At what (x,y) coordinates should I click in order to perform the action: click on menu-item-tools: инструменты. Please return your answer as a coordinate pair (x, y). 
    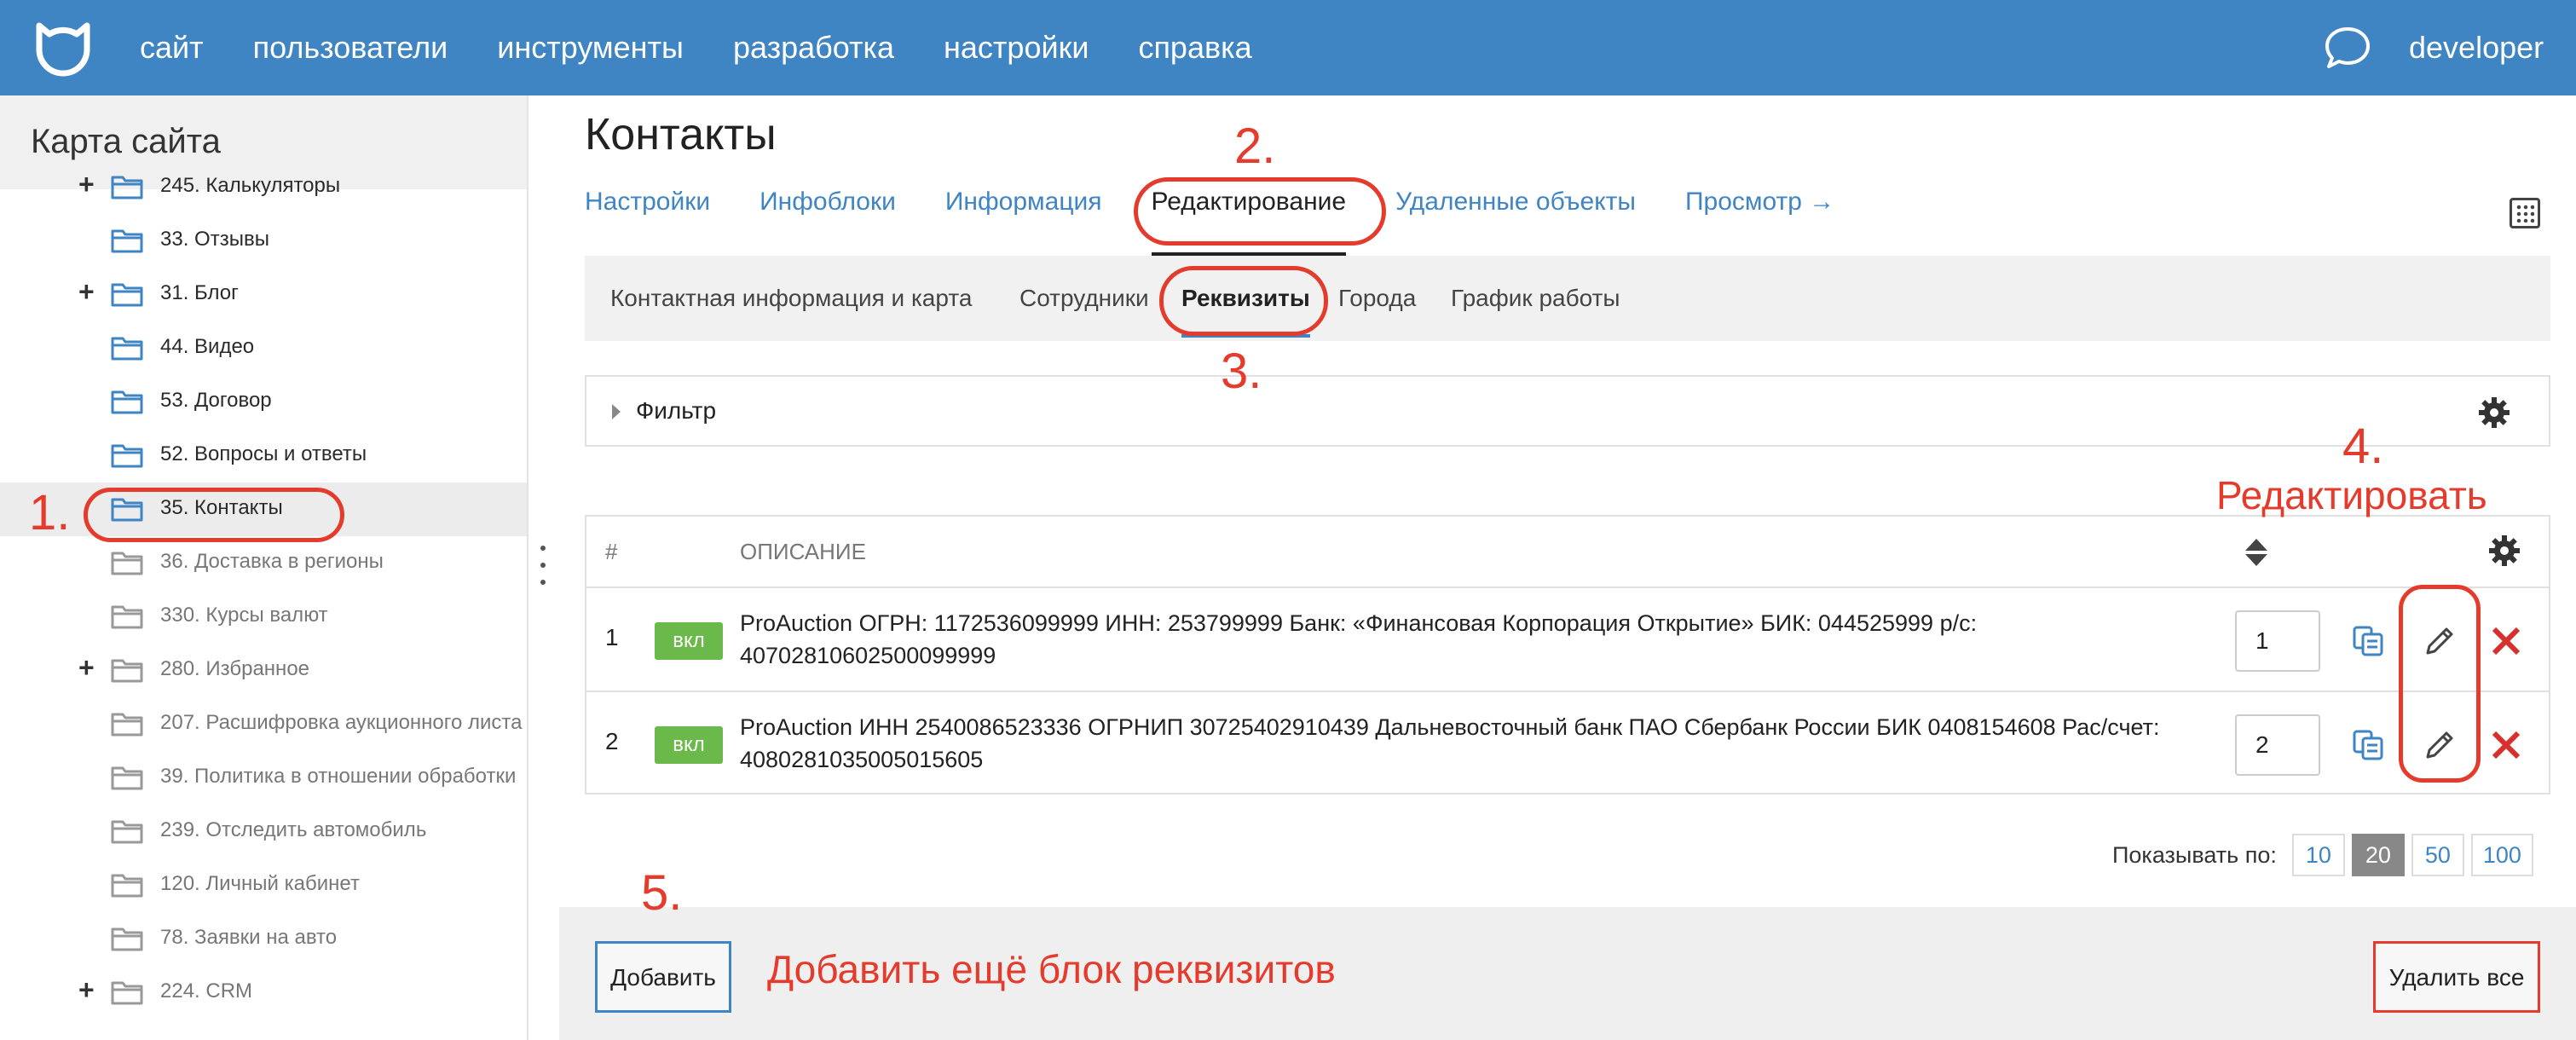
    Looking at the image, I should click on (590, 48).